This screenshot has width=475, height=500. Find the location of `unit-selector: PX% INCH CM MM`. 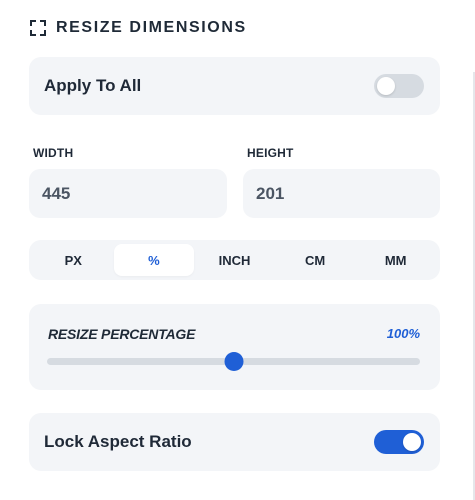

unit-selector: PX% INCH CM MM is located at coordinates (234, 260).